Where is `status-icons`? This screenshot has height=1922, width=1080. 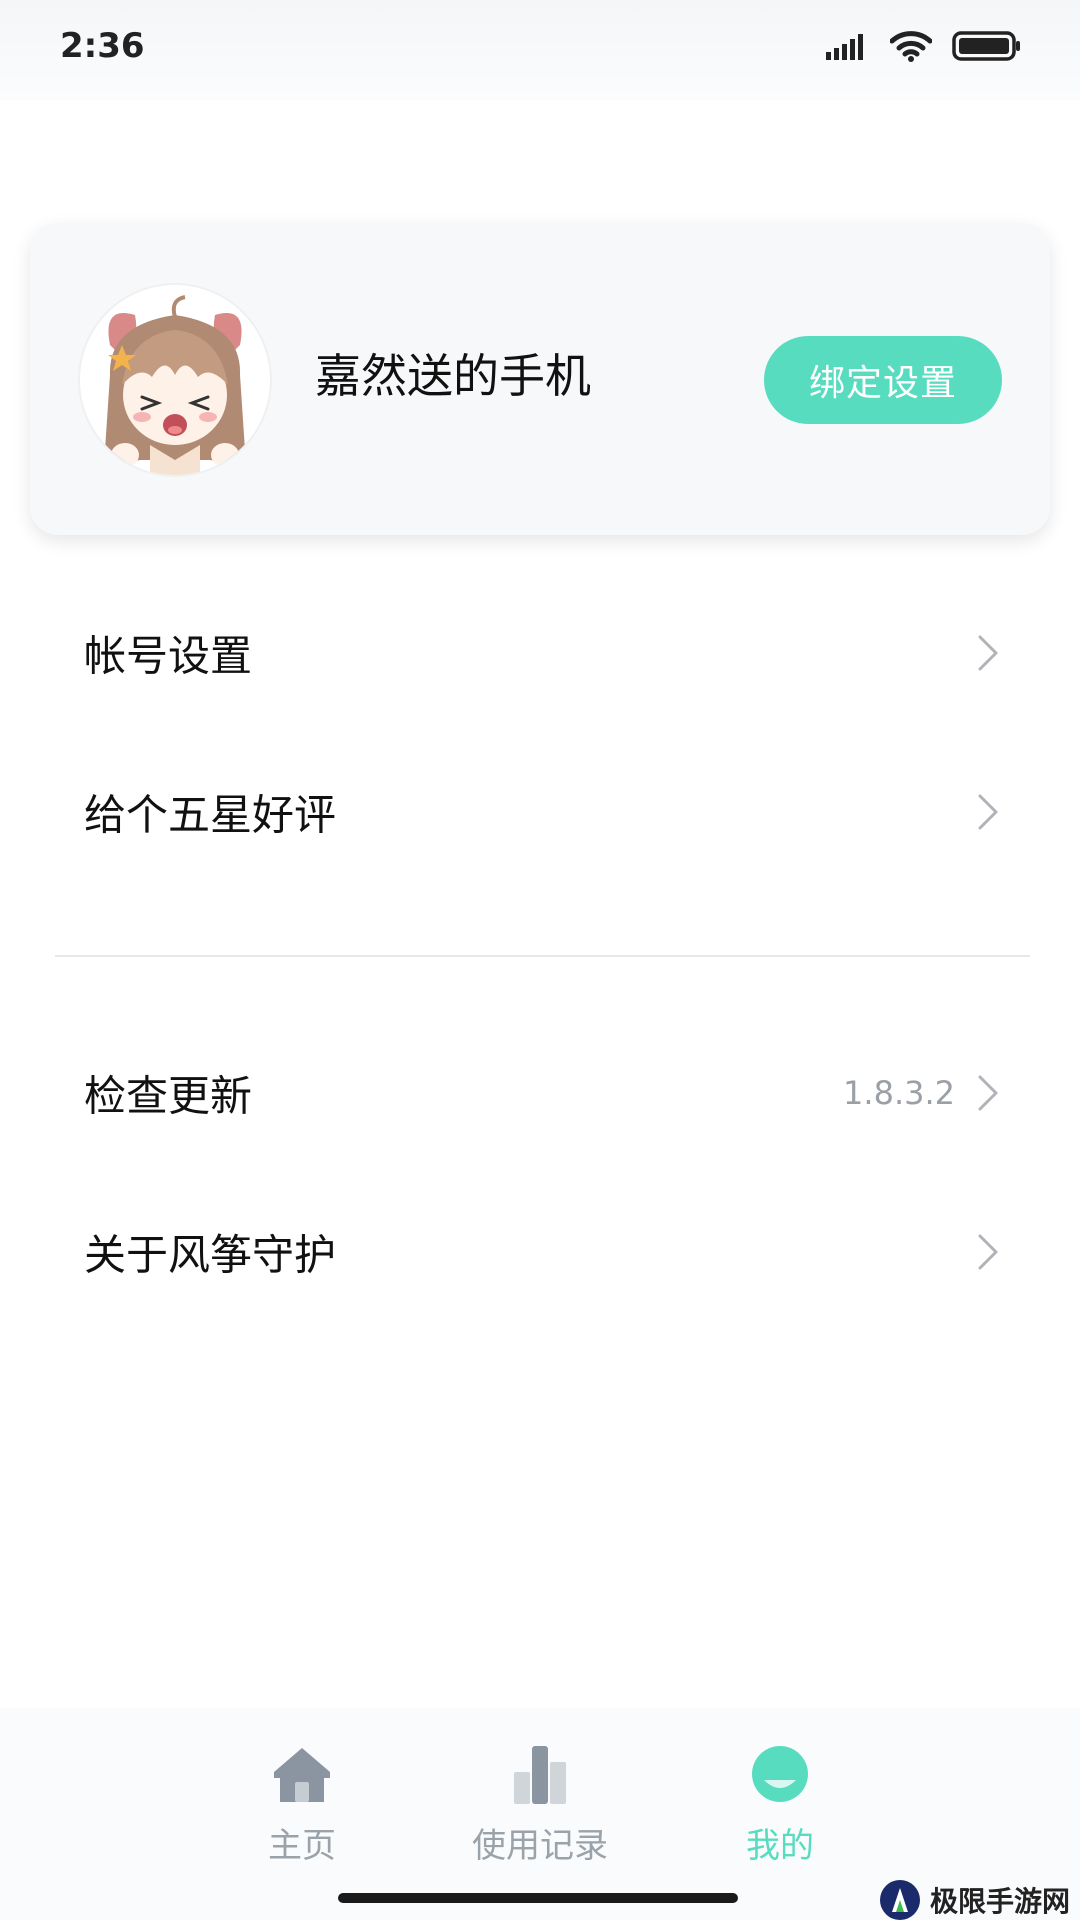
status-icons is located at coordinates (924, 48).